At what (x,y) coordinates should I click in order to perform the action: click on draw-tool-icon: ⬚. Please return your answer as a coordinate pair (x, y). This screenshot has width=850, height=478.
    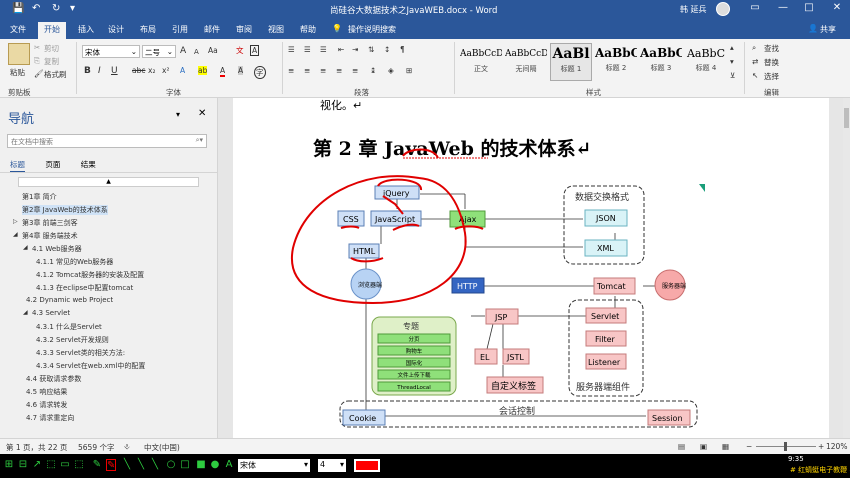
    Looking at the image, I should click on (51, 465).